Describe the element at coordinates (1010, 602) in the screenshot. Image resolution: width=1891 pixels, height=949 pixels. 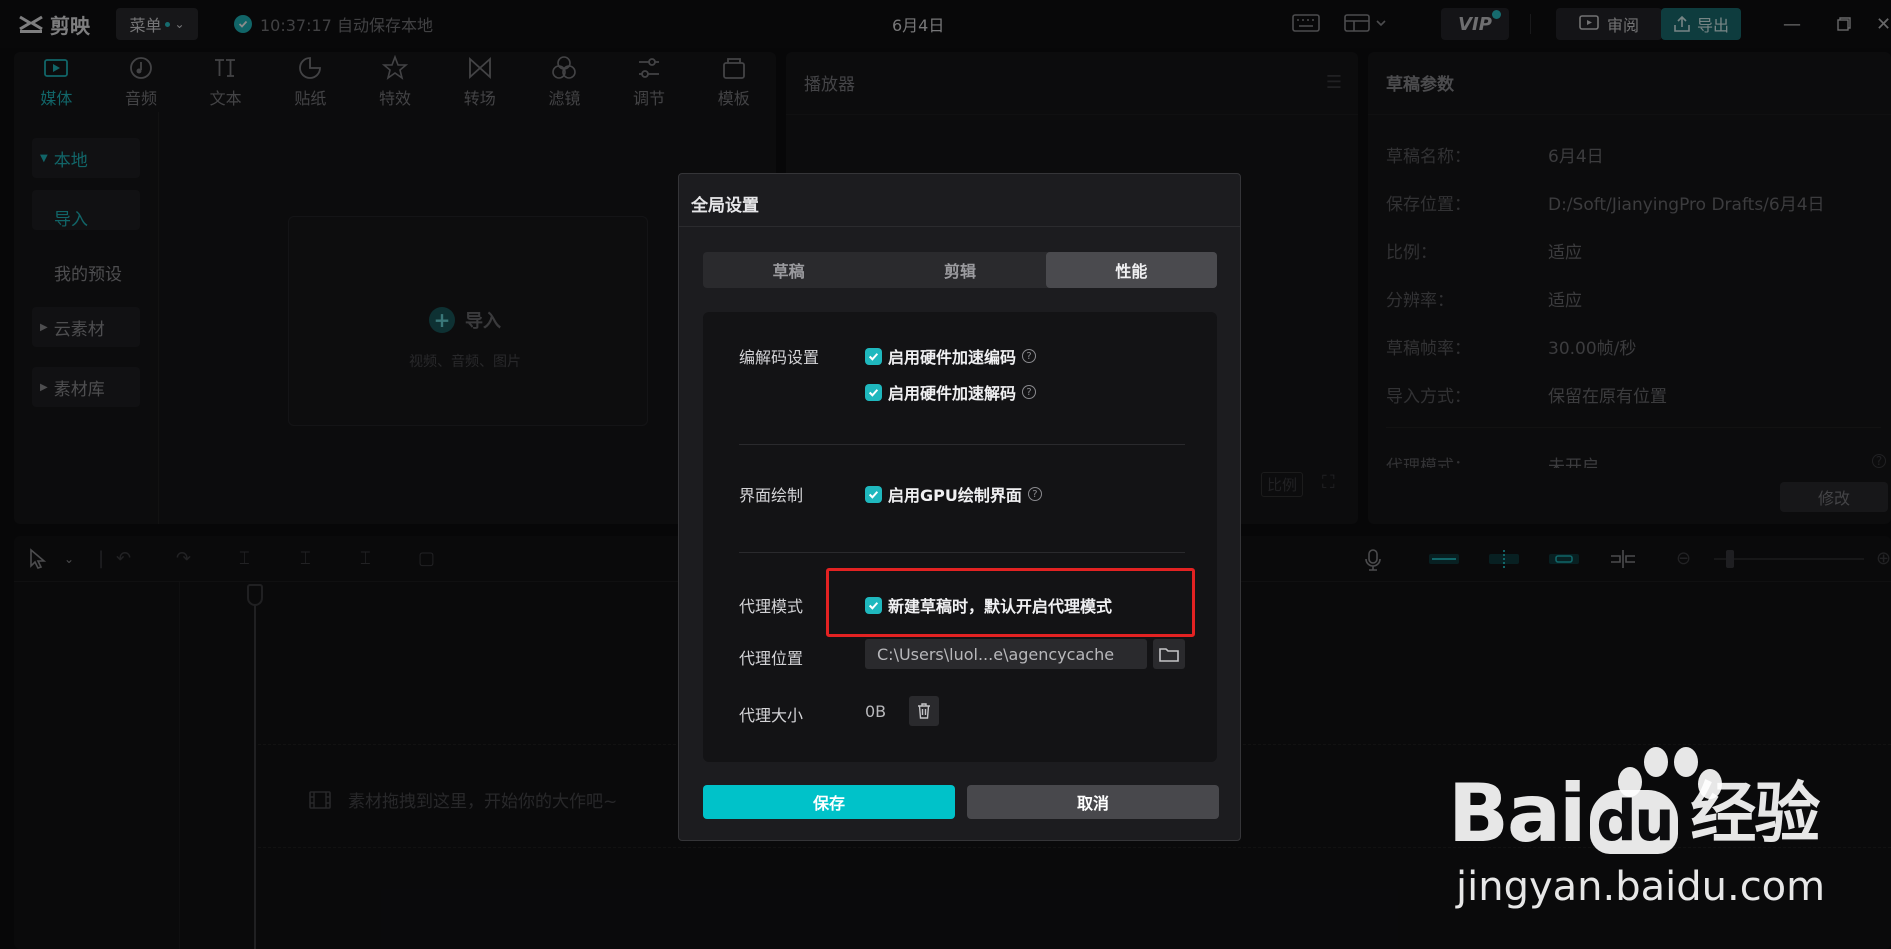
I see `annotation-highlight-box` at that location.